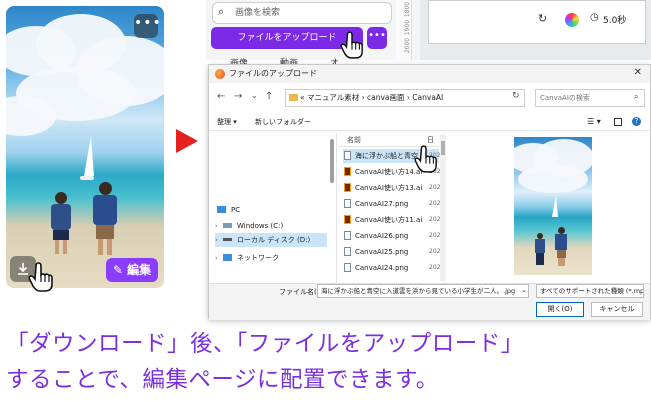  What do you see at coordinates (227, 257) in the screenshot?
I see `network-icon` at bounding box center [227, 257].